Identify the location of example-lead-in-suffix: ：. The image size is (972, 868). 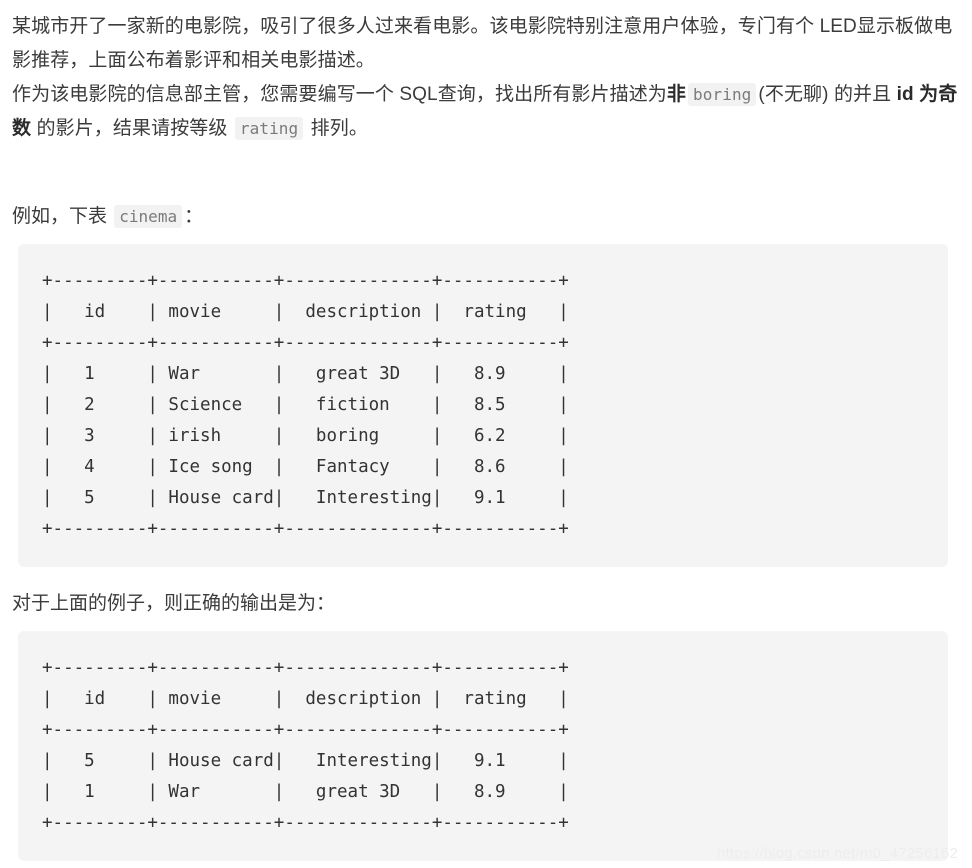
(194, 216).